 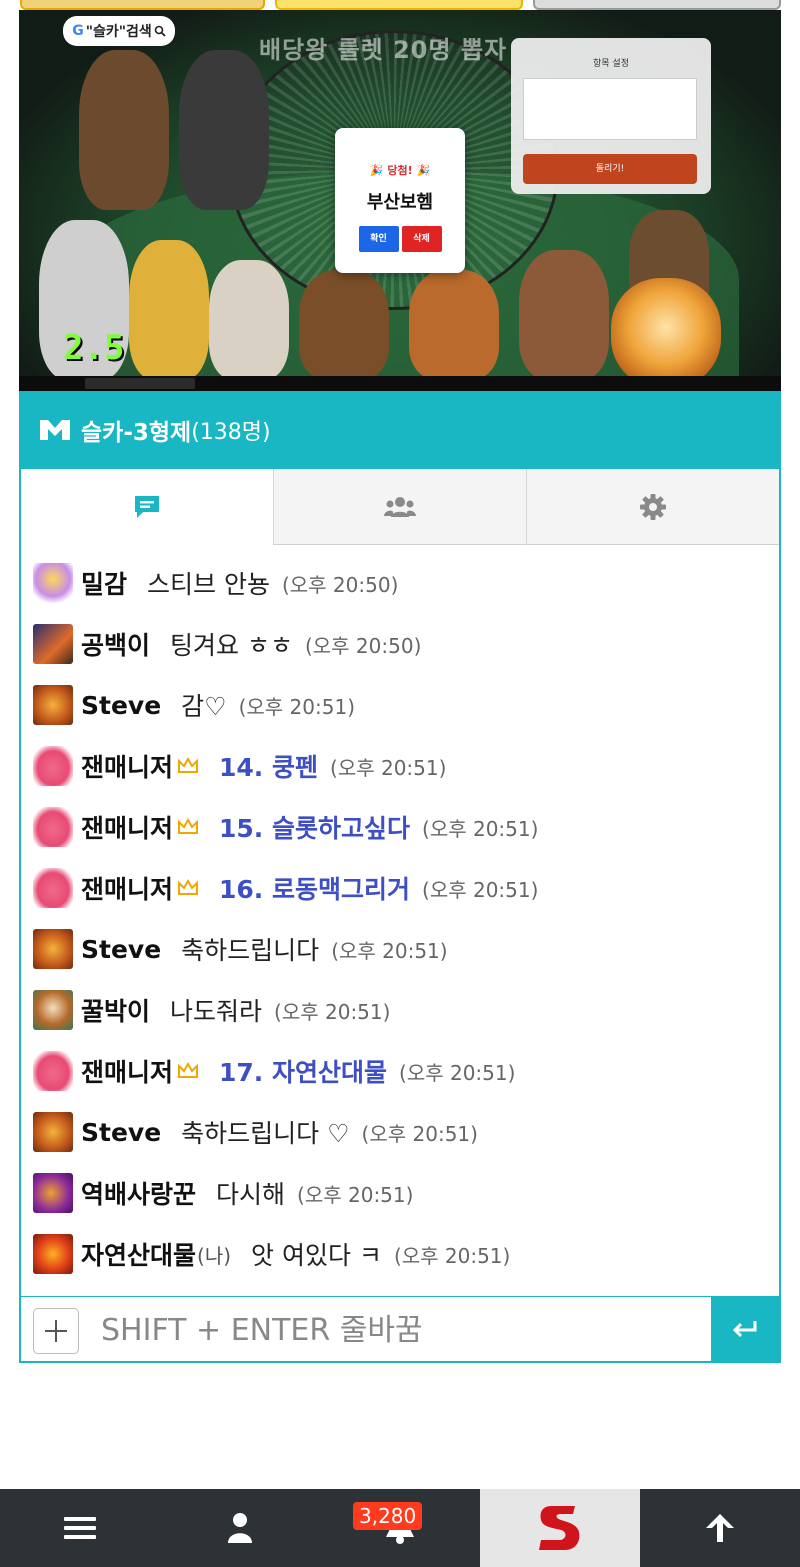 I want to click on settings-panel: 항목 설정 돌리기!, so click(x=611, y=116).